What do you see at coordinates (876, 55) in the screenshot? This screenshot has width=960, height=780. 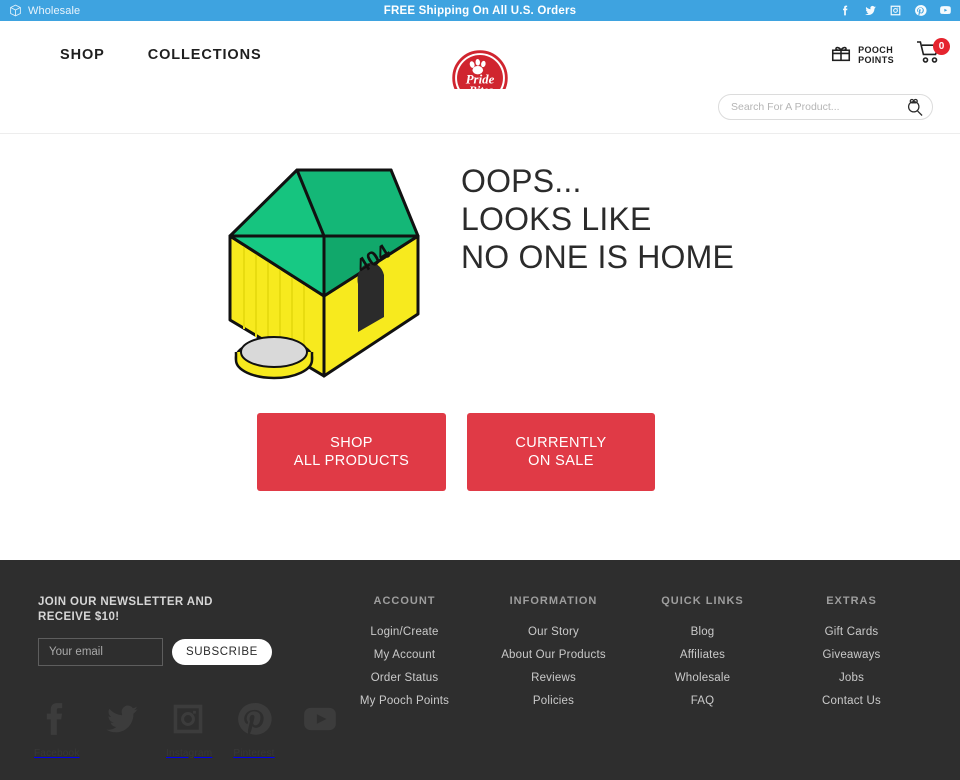 I see `pooch-points-label: POOCH POINTS` at bounding box center [876, 55].